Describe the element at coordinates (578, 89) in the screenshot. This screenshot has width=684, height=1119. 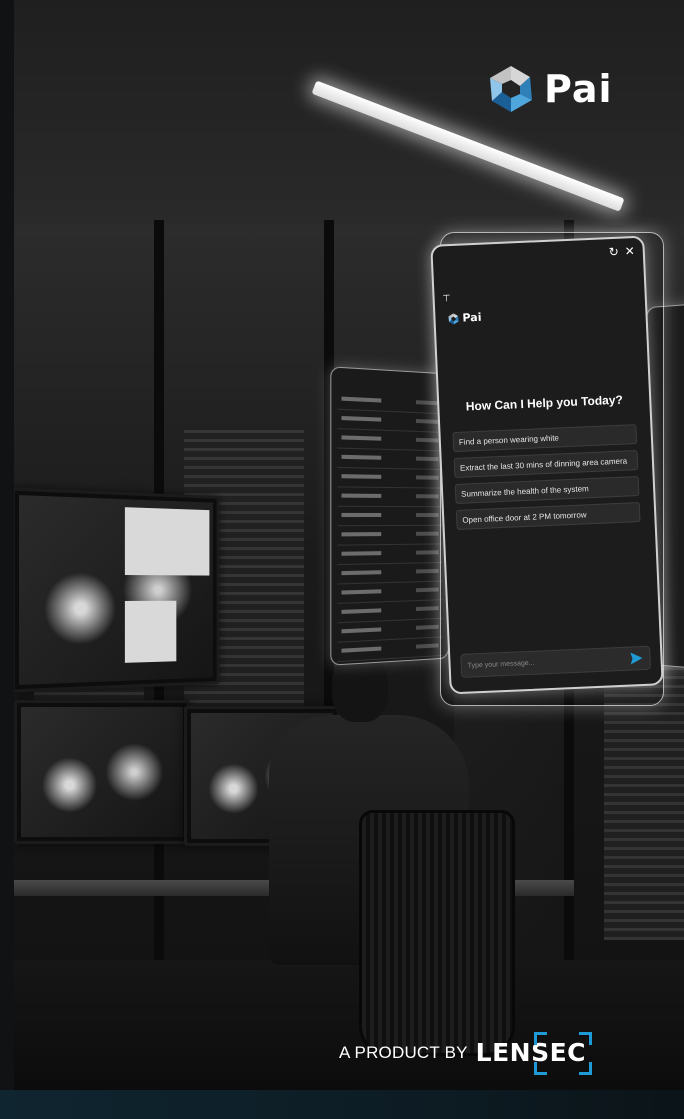
I see `brand-name: Pai` at that location.